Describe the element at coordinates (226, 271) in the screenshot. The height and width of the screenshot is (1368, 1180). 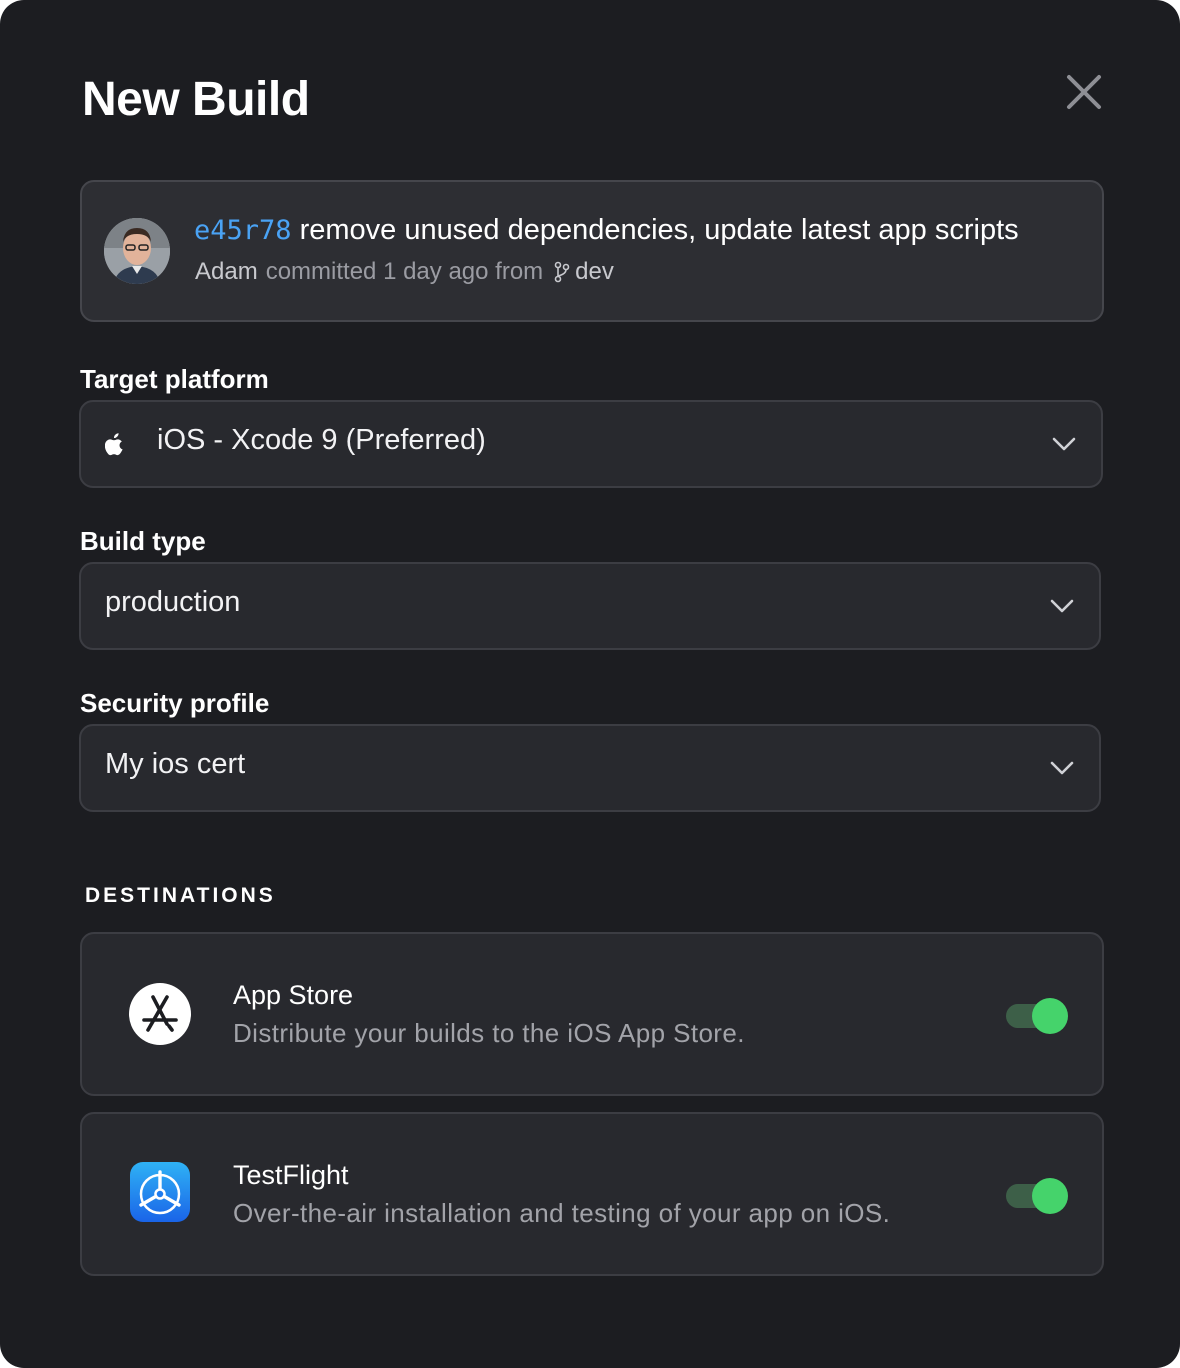
I see `commit-author: Adam` at that location.